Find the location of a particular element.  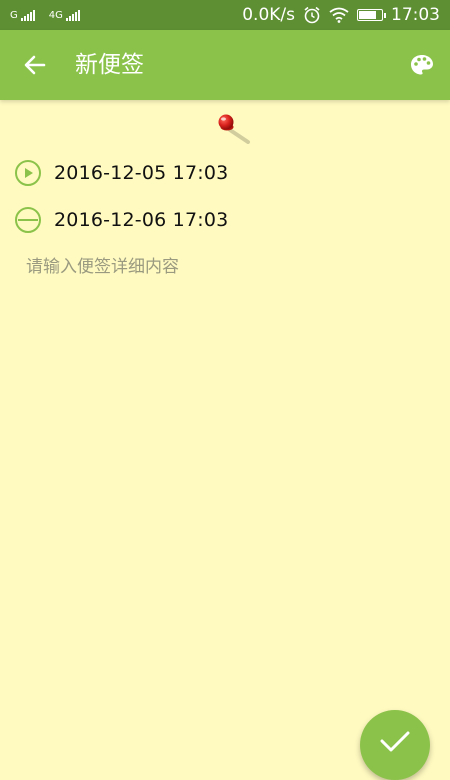

page-title: 新便签 is located at coordinates (109, 65).